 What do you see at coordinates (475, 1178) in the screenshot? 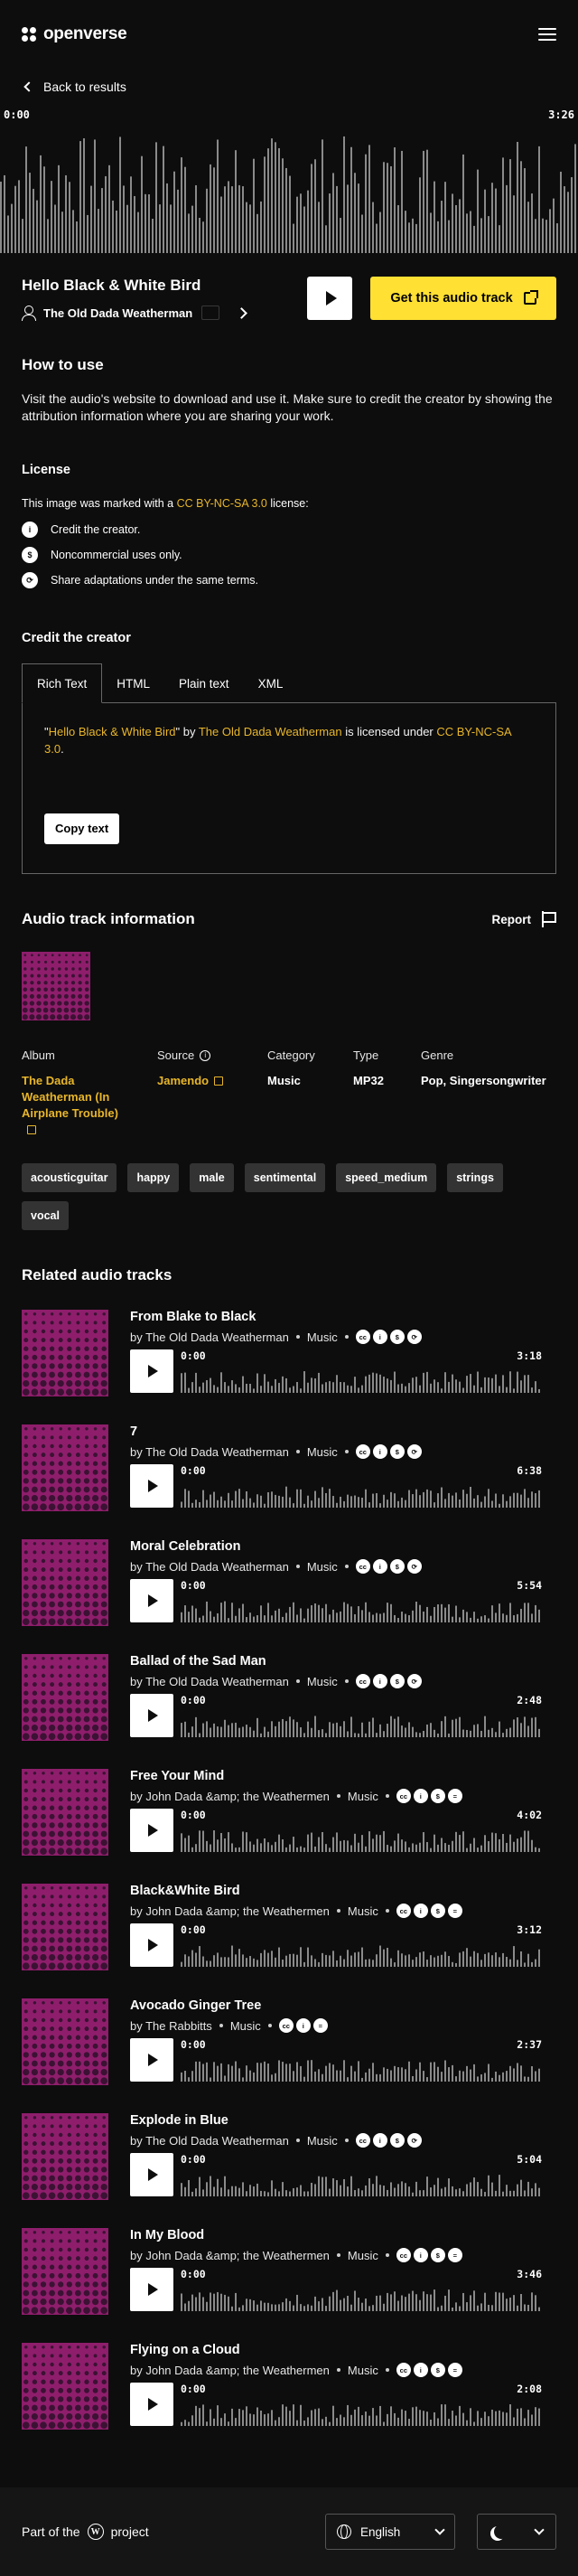
I see `tag-strings: strings` at bounding box center [475, 1178].